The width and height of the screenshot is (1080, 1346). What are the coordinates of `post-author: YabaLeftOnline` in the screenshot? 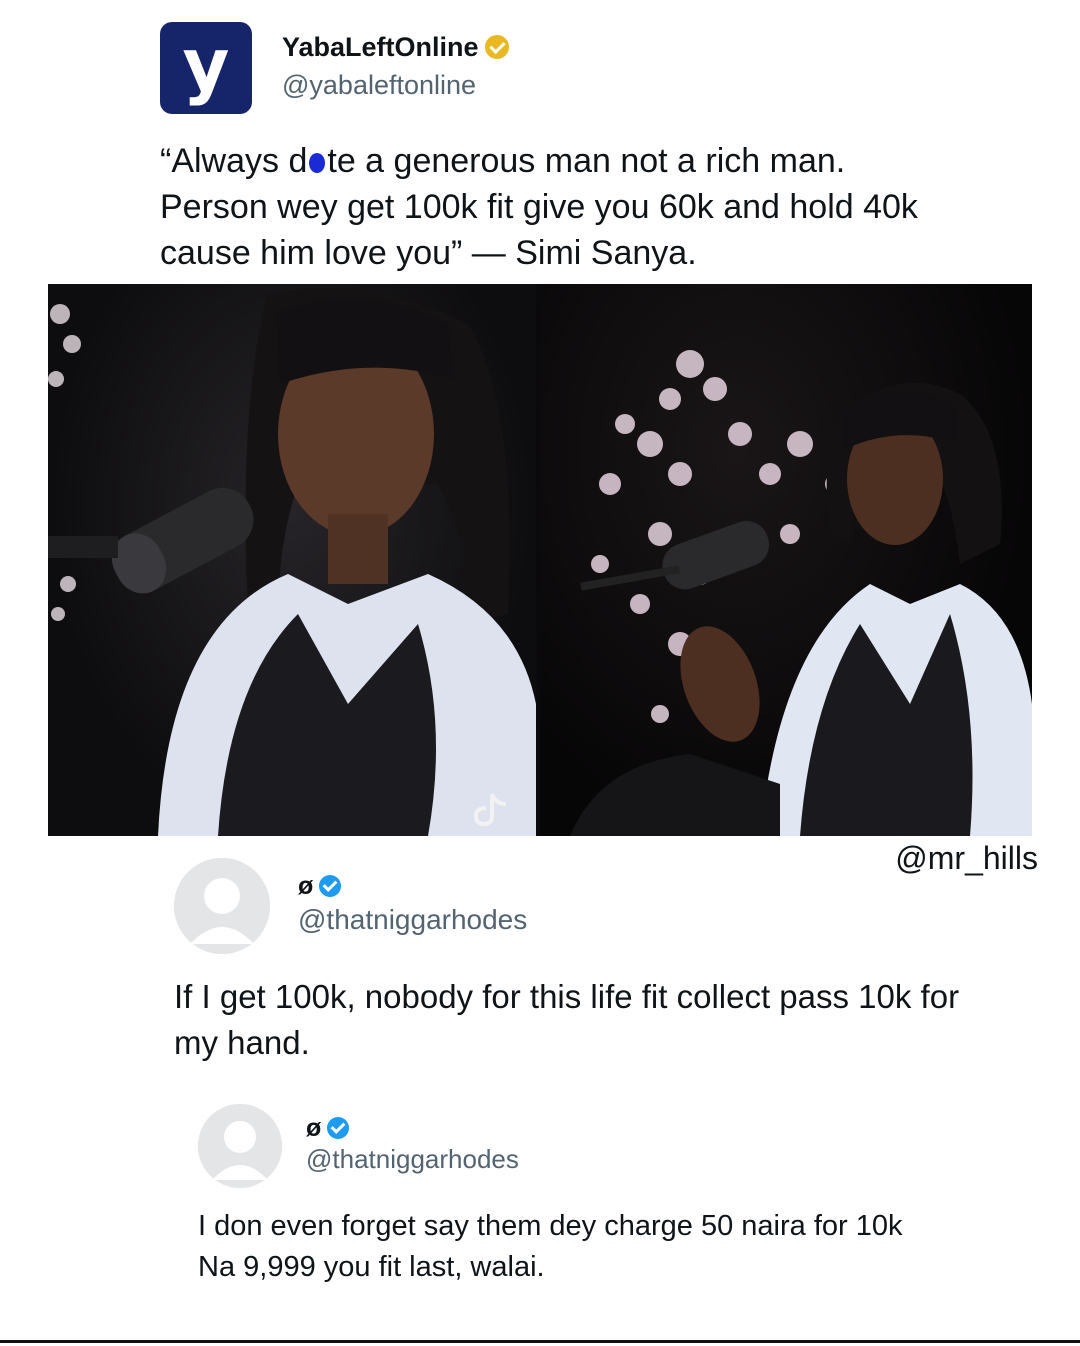 It's located at (395, 47).